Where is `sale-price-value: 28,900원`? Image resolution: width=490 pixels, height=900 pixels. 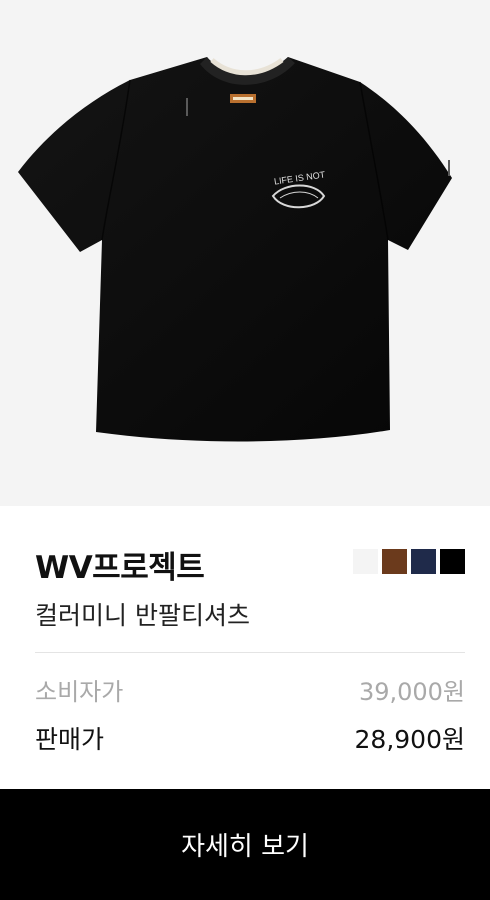
sale-price-value: 28,900원 is located at coordinates (409, 739).